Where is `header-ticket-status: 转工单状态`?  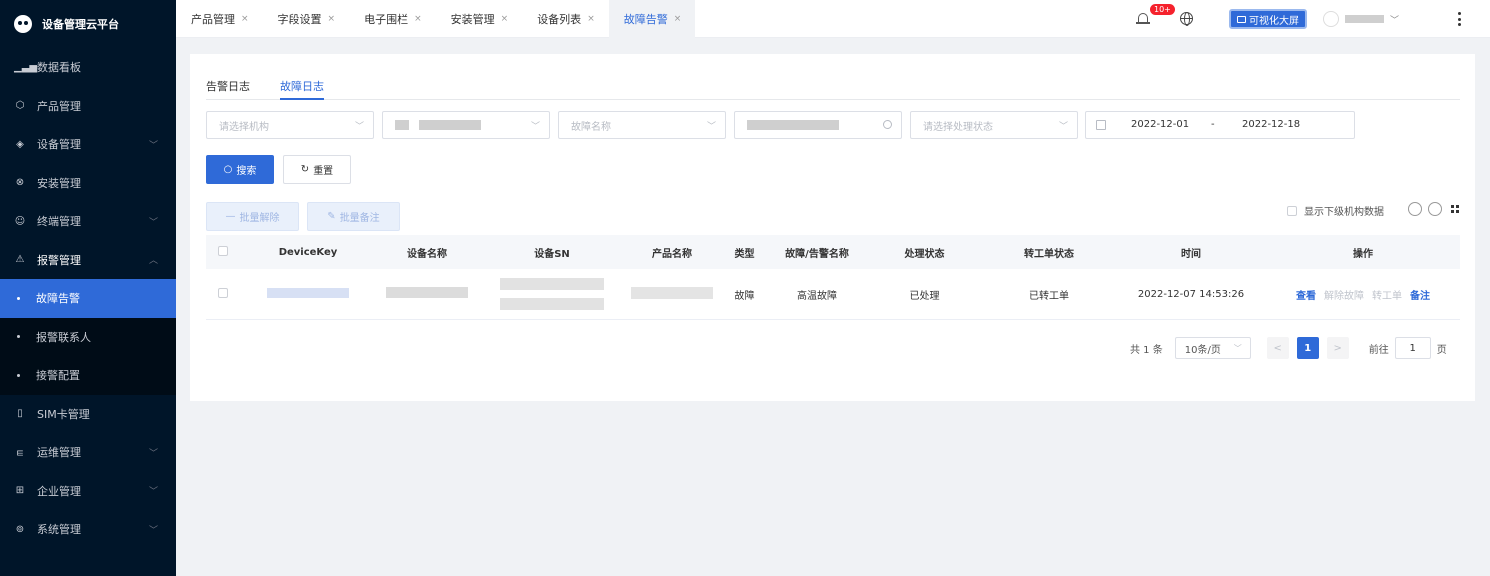
header-ticket-status: 转工单状态 is located at coordinates (1049, 254).